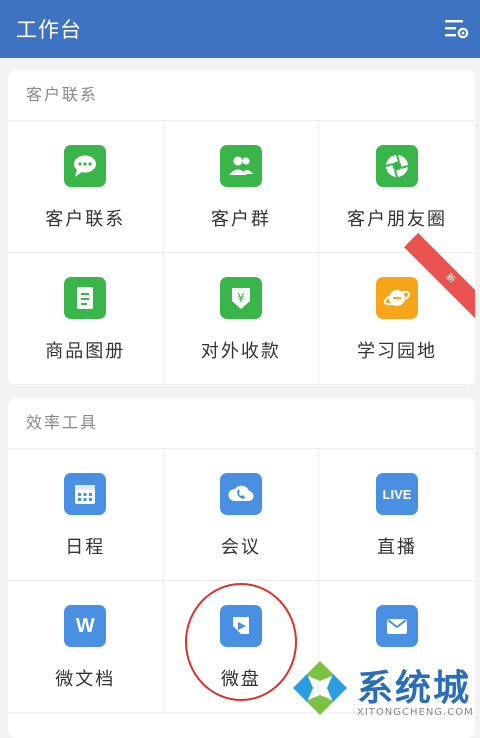 Image resolution: width=480 pixels, height=738 pixels. I want to click on catalog-icon, so click(85, 298).